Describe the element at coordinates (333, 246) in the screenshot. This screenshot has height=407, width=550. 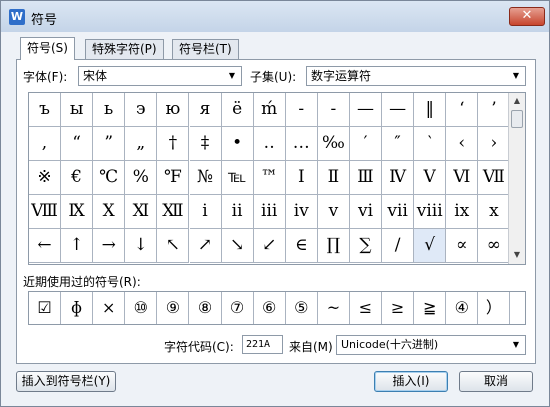
I see `symbol-cell: ∏` at that location.